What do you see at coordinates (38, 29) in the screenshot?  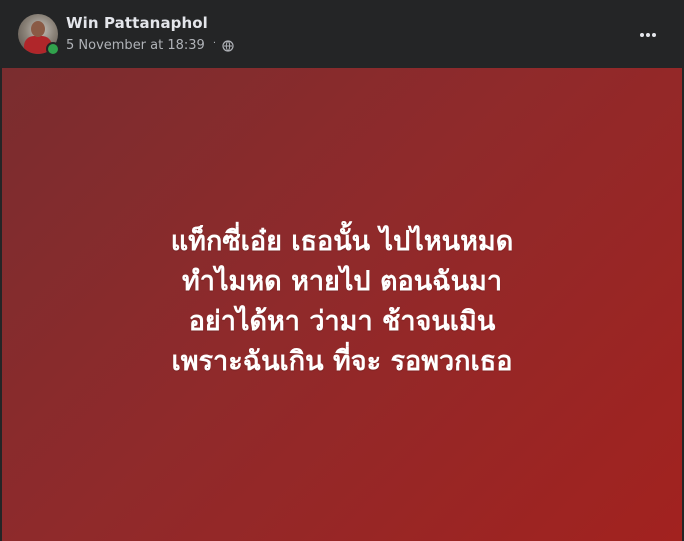 I see `avatar-face` at bounding box center [38, 29].